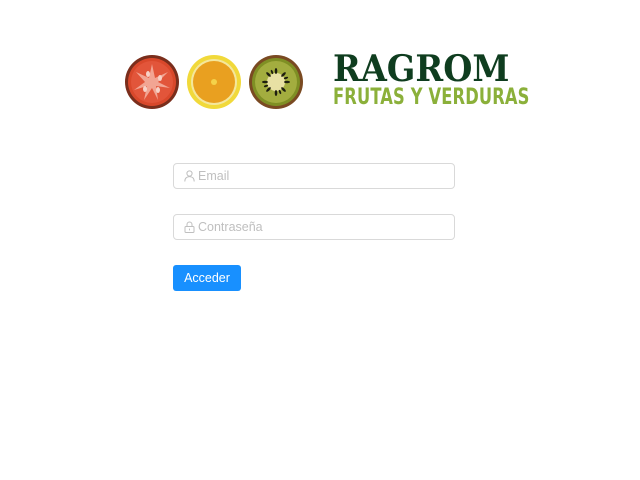 This screenshot has width=640, height=480. Describe the element at coordinates (323, 227) in the screenshot. I see `password-input` at that location.